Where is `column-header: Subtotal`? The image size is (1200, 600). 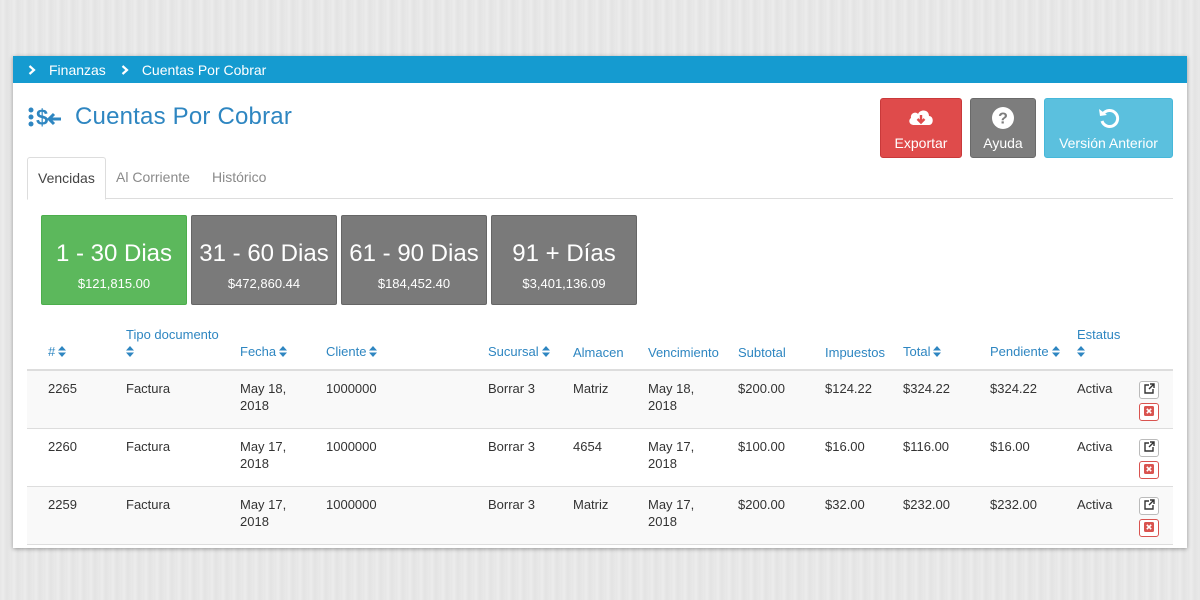 column-header: Subtotal is located at coordinates (762, 352).